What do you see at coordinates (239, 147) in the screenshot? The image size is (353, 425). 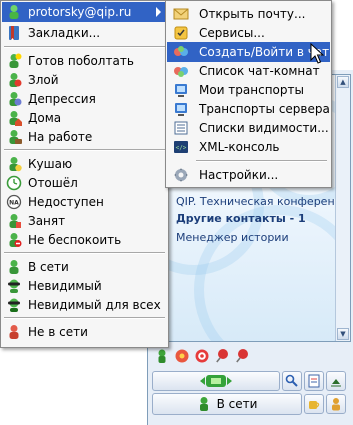 I see `menu-label: XML-консоль` at bounding box center [239, 147].